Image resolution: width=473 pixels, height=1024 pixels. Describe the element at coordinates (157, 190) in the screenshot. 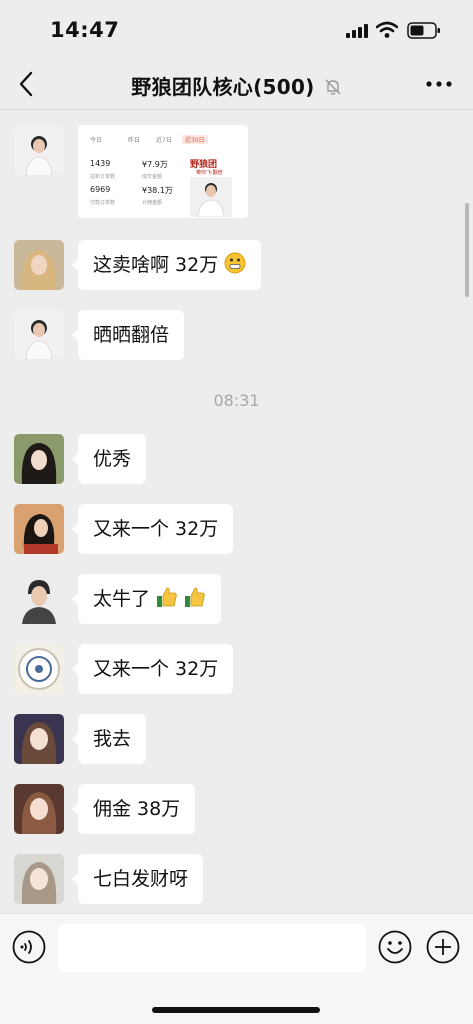

I see `stat-value: ¥38.1万` at that location.